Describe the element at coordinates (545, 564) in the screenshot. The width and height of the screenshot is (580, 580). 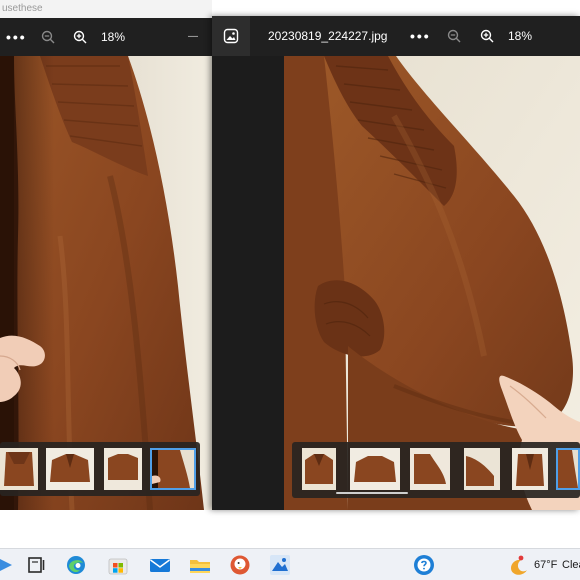
I see `weather-temperature: 67°F` at that location.